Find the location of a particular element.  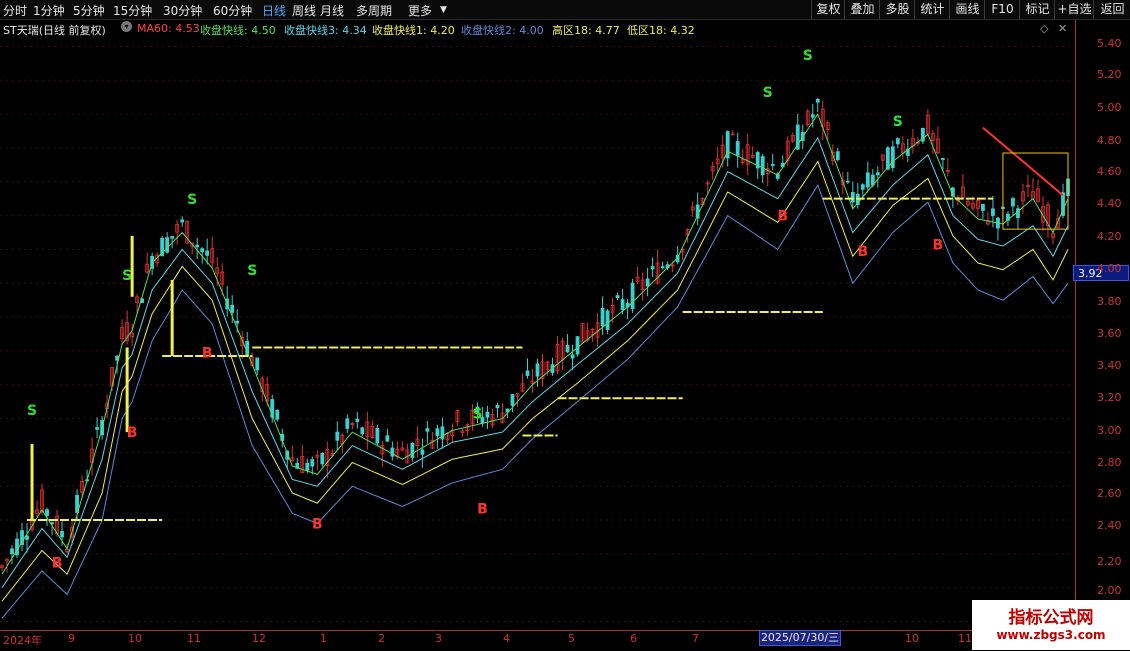

toolbar-button-0: 复权 is located at coordinates (828, 9).